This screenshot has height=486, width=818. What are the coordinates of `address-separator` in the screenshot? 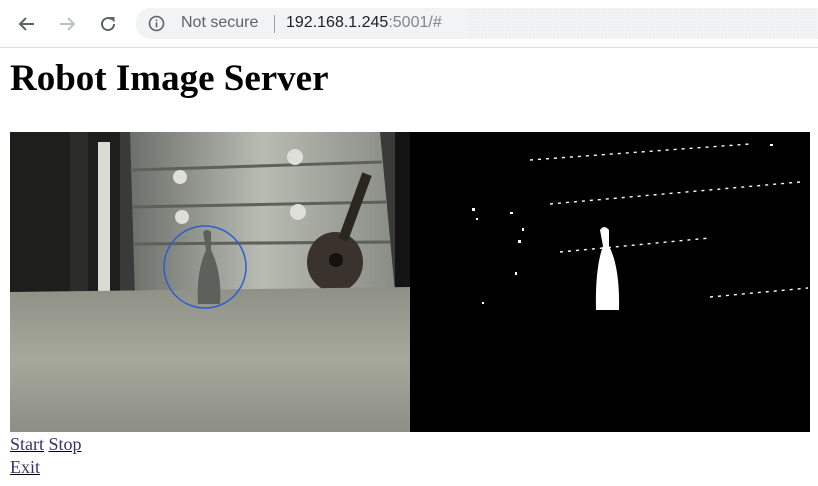 It's located at (274, 24).